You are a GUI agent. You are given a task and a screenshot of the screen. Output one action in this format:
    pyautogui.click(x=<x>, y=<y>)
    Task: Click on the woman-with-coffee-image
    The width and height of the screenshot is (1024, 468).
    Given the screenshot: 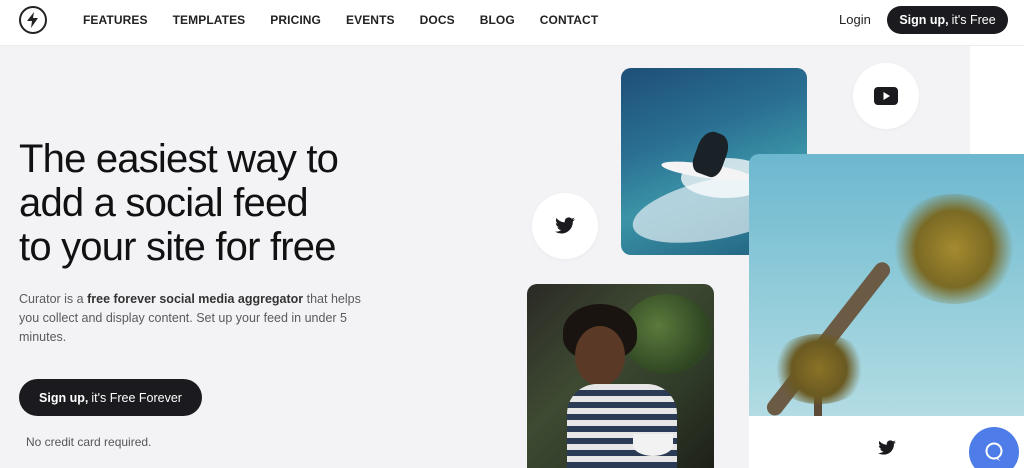 What is the action you would take?
    pyautogui.click(x=620, y=376)
    